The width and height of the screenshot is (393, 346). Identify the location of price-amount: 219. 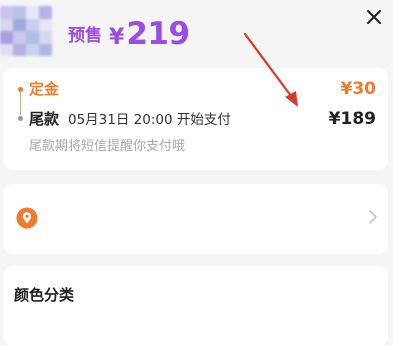
(158, 34).